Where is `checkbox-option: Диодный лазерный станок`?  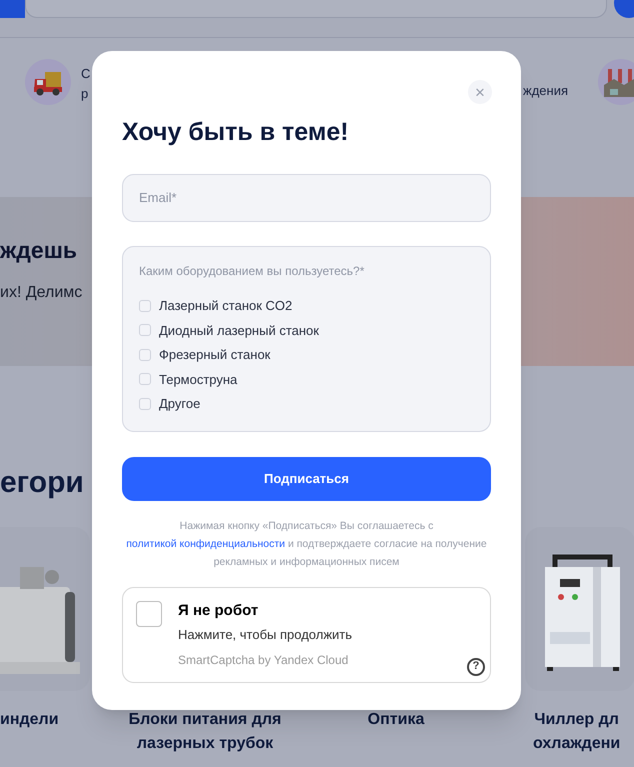
checkbox-option: Диодный лазерный станок is located at coordinates (306, 330).